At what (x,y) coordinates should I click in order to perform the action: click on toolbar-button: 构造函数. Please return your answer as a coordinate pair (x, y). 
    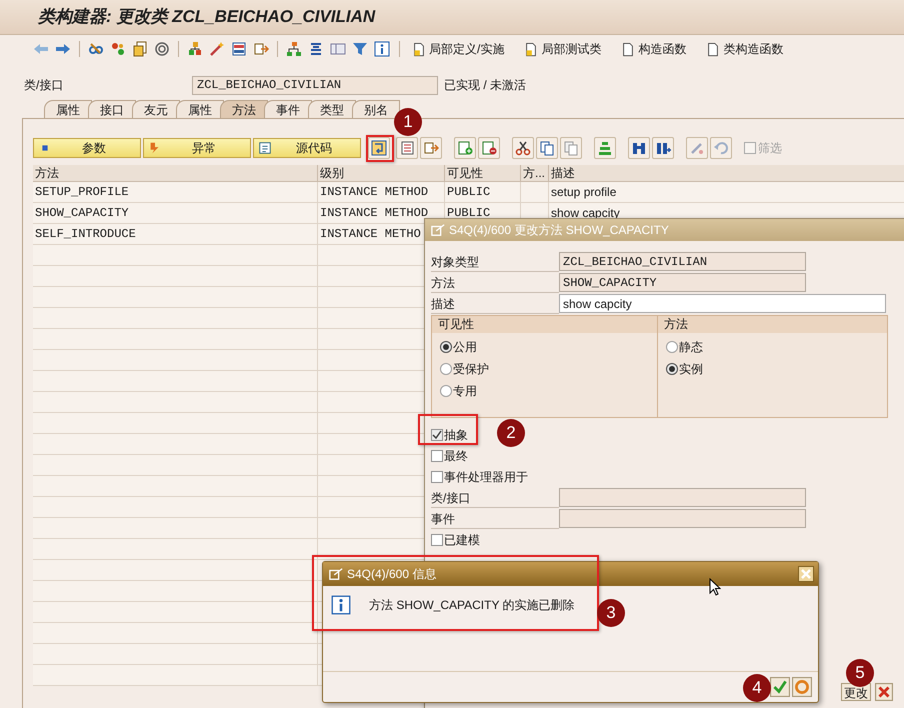
    Looking at the image, I should click on (653, 49).